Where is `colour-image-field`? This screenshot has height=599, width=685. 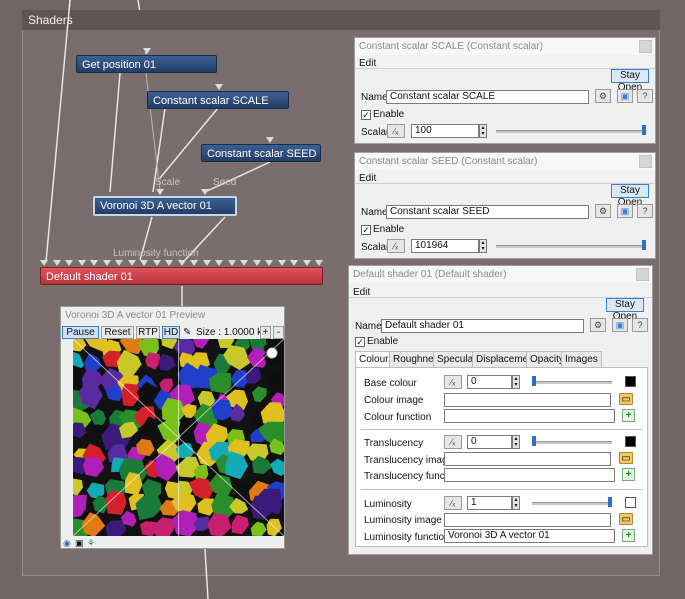 colour-image-field is located at coordinates (527, 400).